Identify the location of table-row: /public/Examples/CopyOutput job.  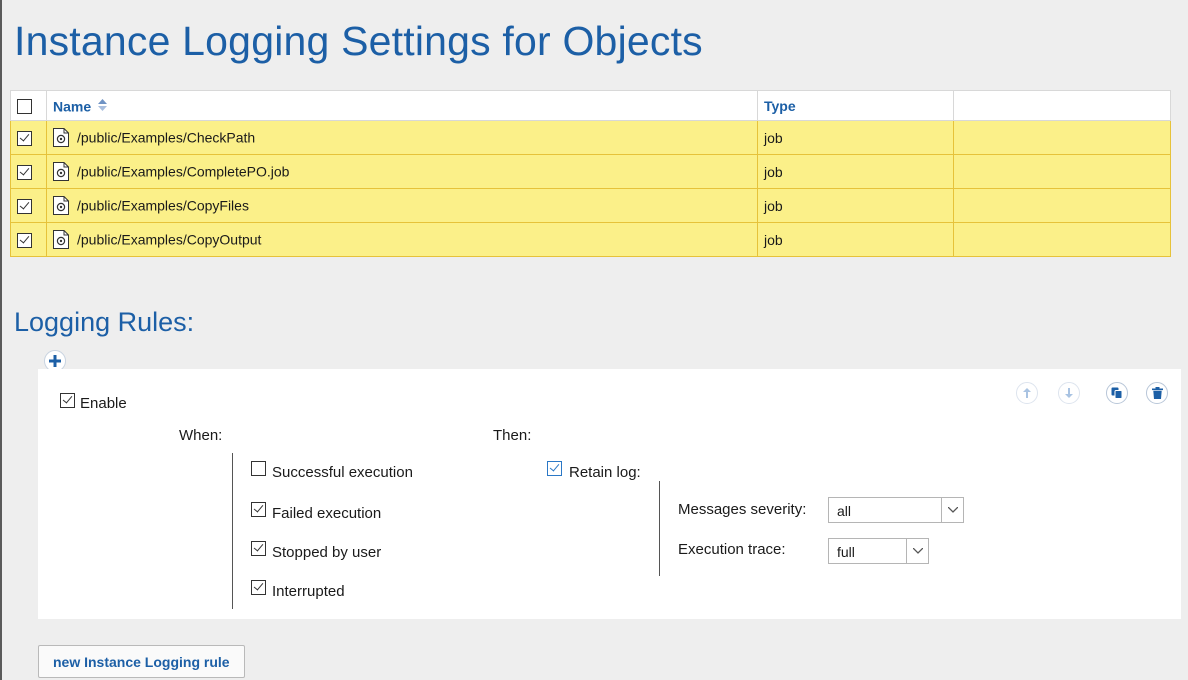
(590, 239).